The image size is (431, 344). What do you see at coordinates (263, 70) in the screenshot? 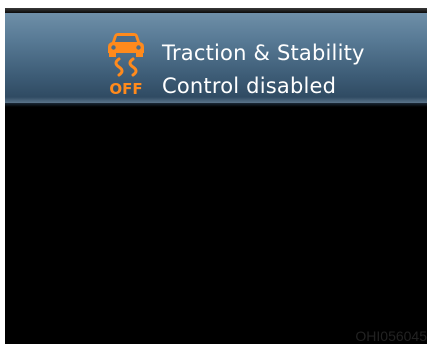
I see `warning-message: Traction & Stability Control disabled` at bounding box center [263, 70].